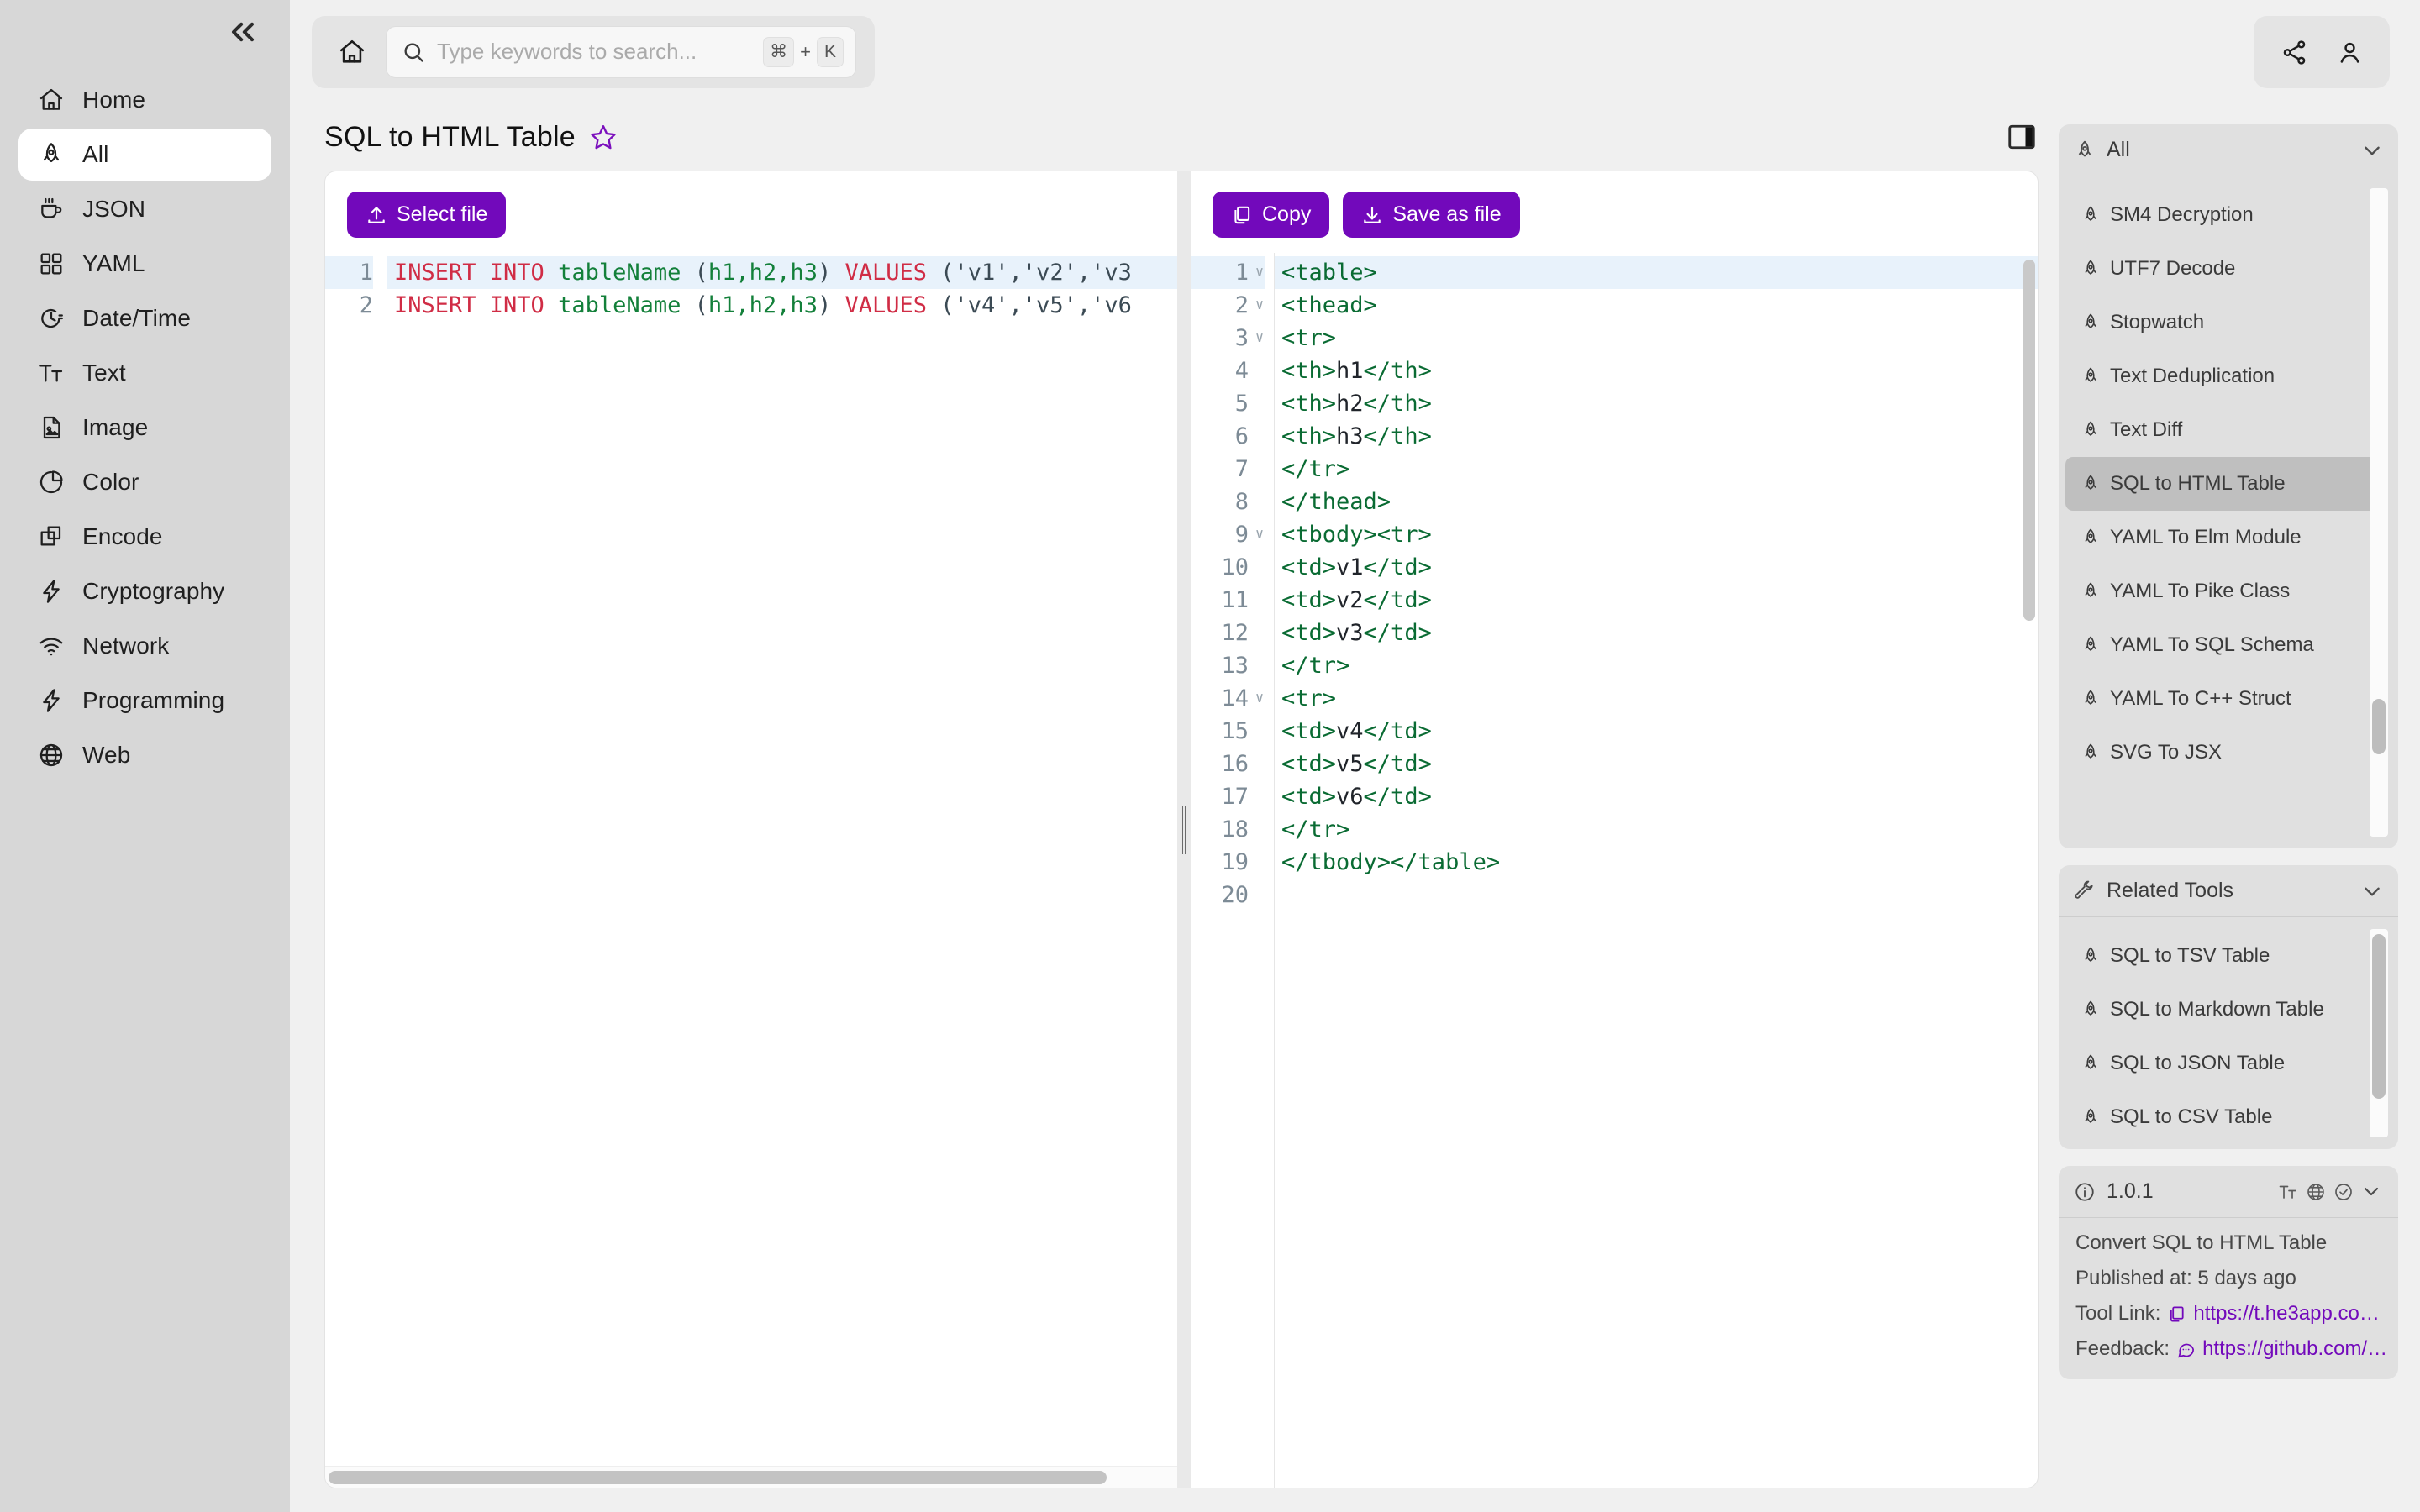 This screenshot has height=1512, width=2420. I want to click on code-token: <tr>, so click(1309, 338).